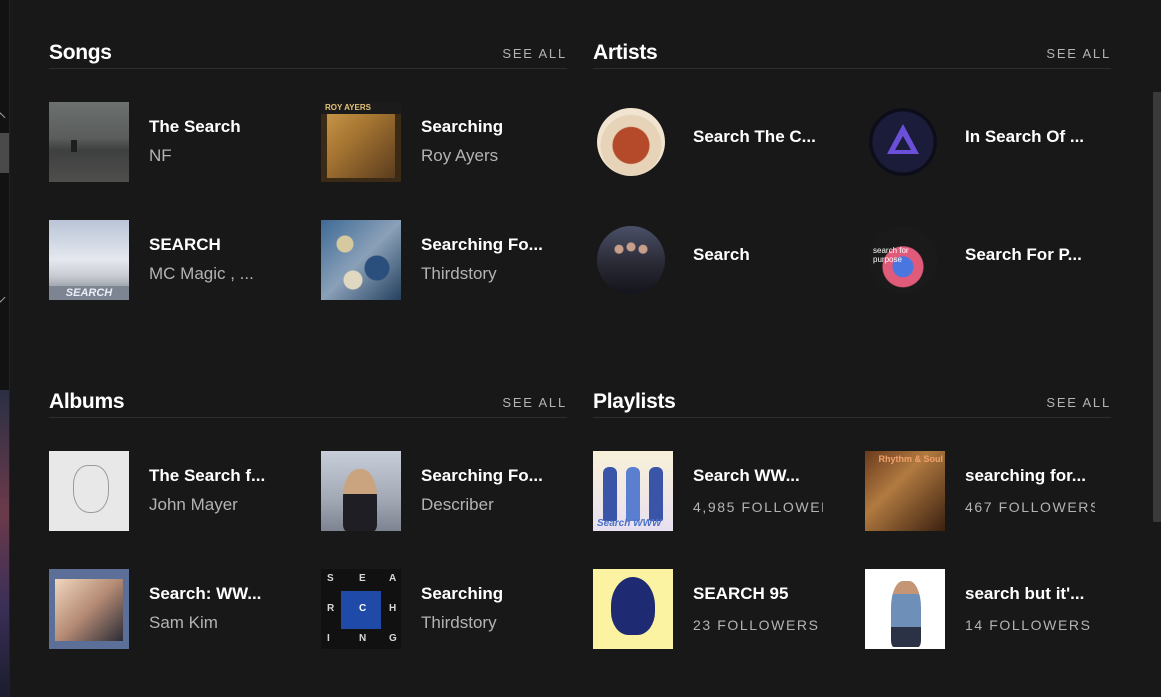 Image resolution: width=1161 pixels, height=697 pixels. I want to click on section-title: Songs, so click(80, 52).